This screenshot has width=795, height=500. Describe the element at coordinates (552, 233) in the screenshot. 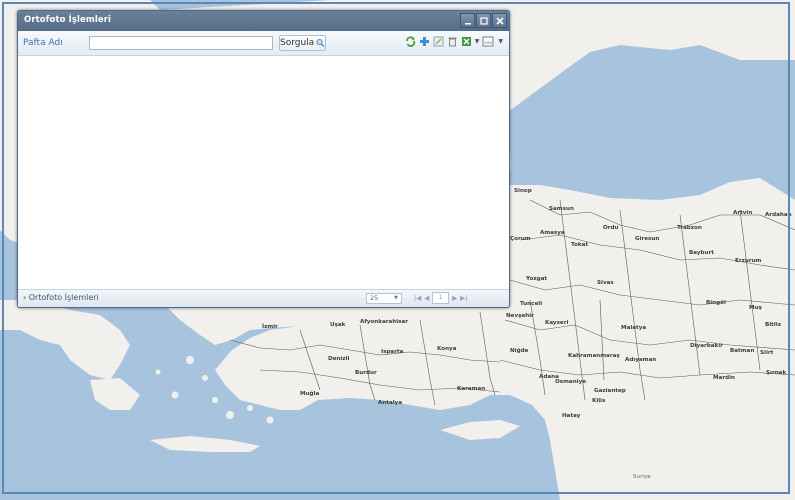

I see `map-label: Amasya` at that location.